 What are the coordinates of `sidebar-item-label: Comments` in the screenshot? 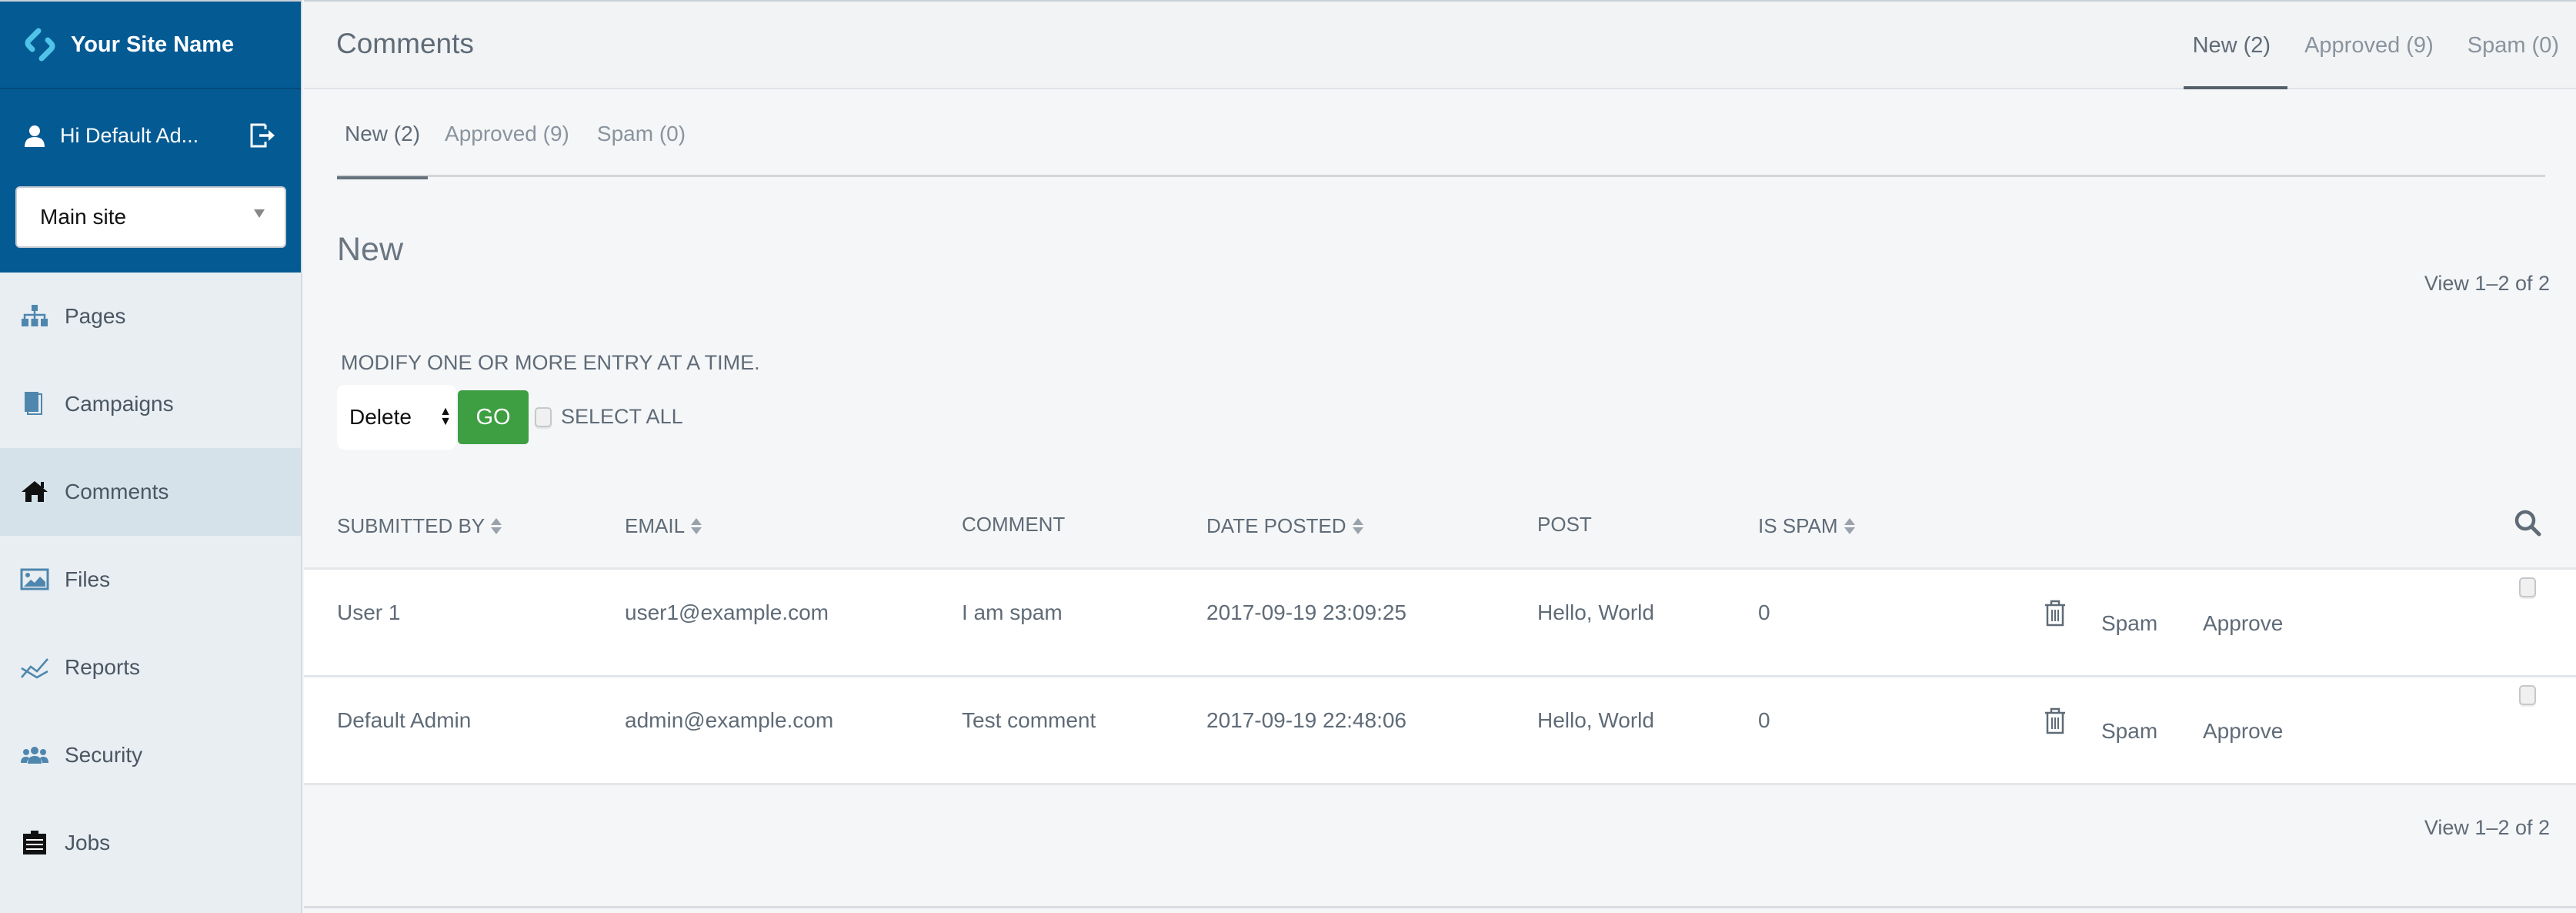 It's located at (117, 491).